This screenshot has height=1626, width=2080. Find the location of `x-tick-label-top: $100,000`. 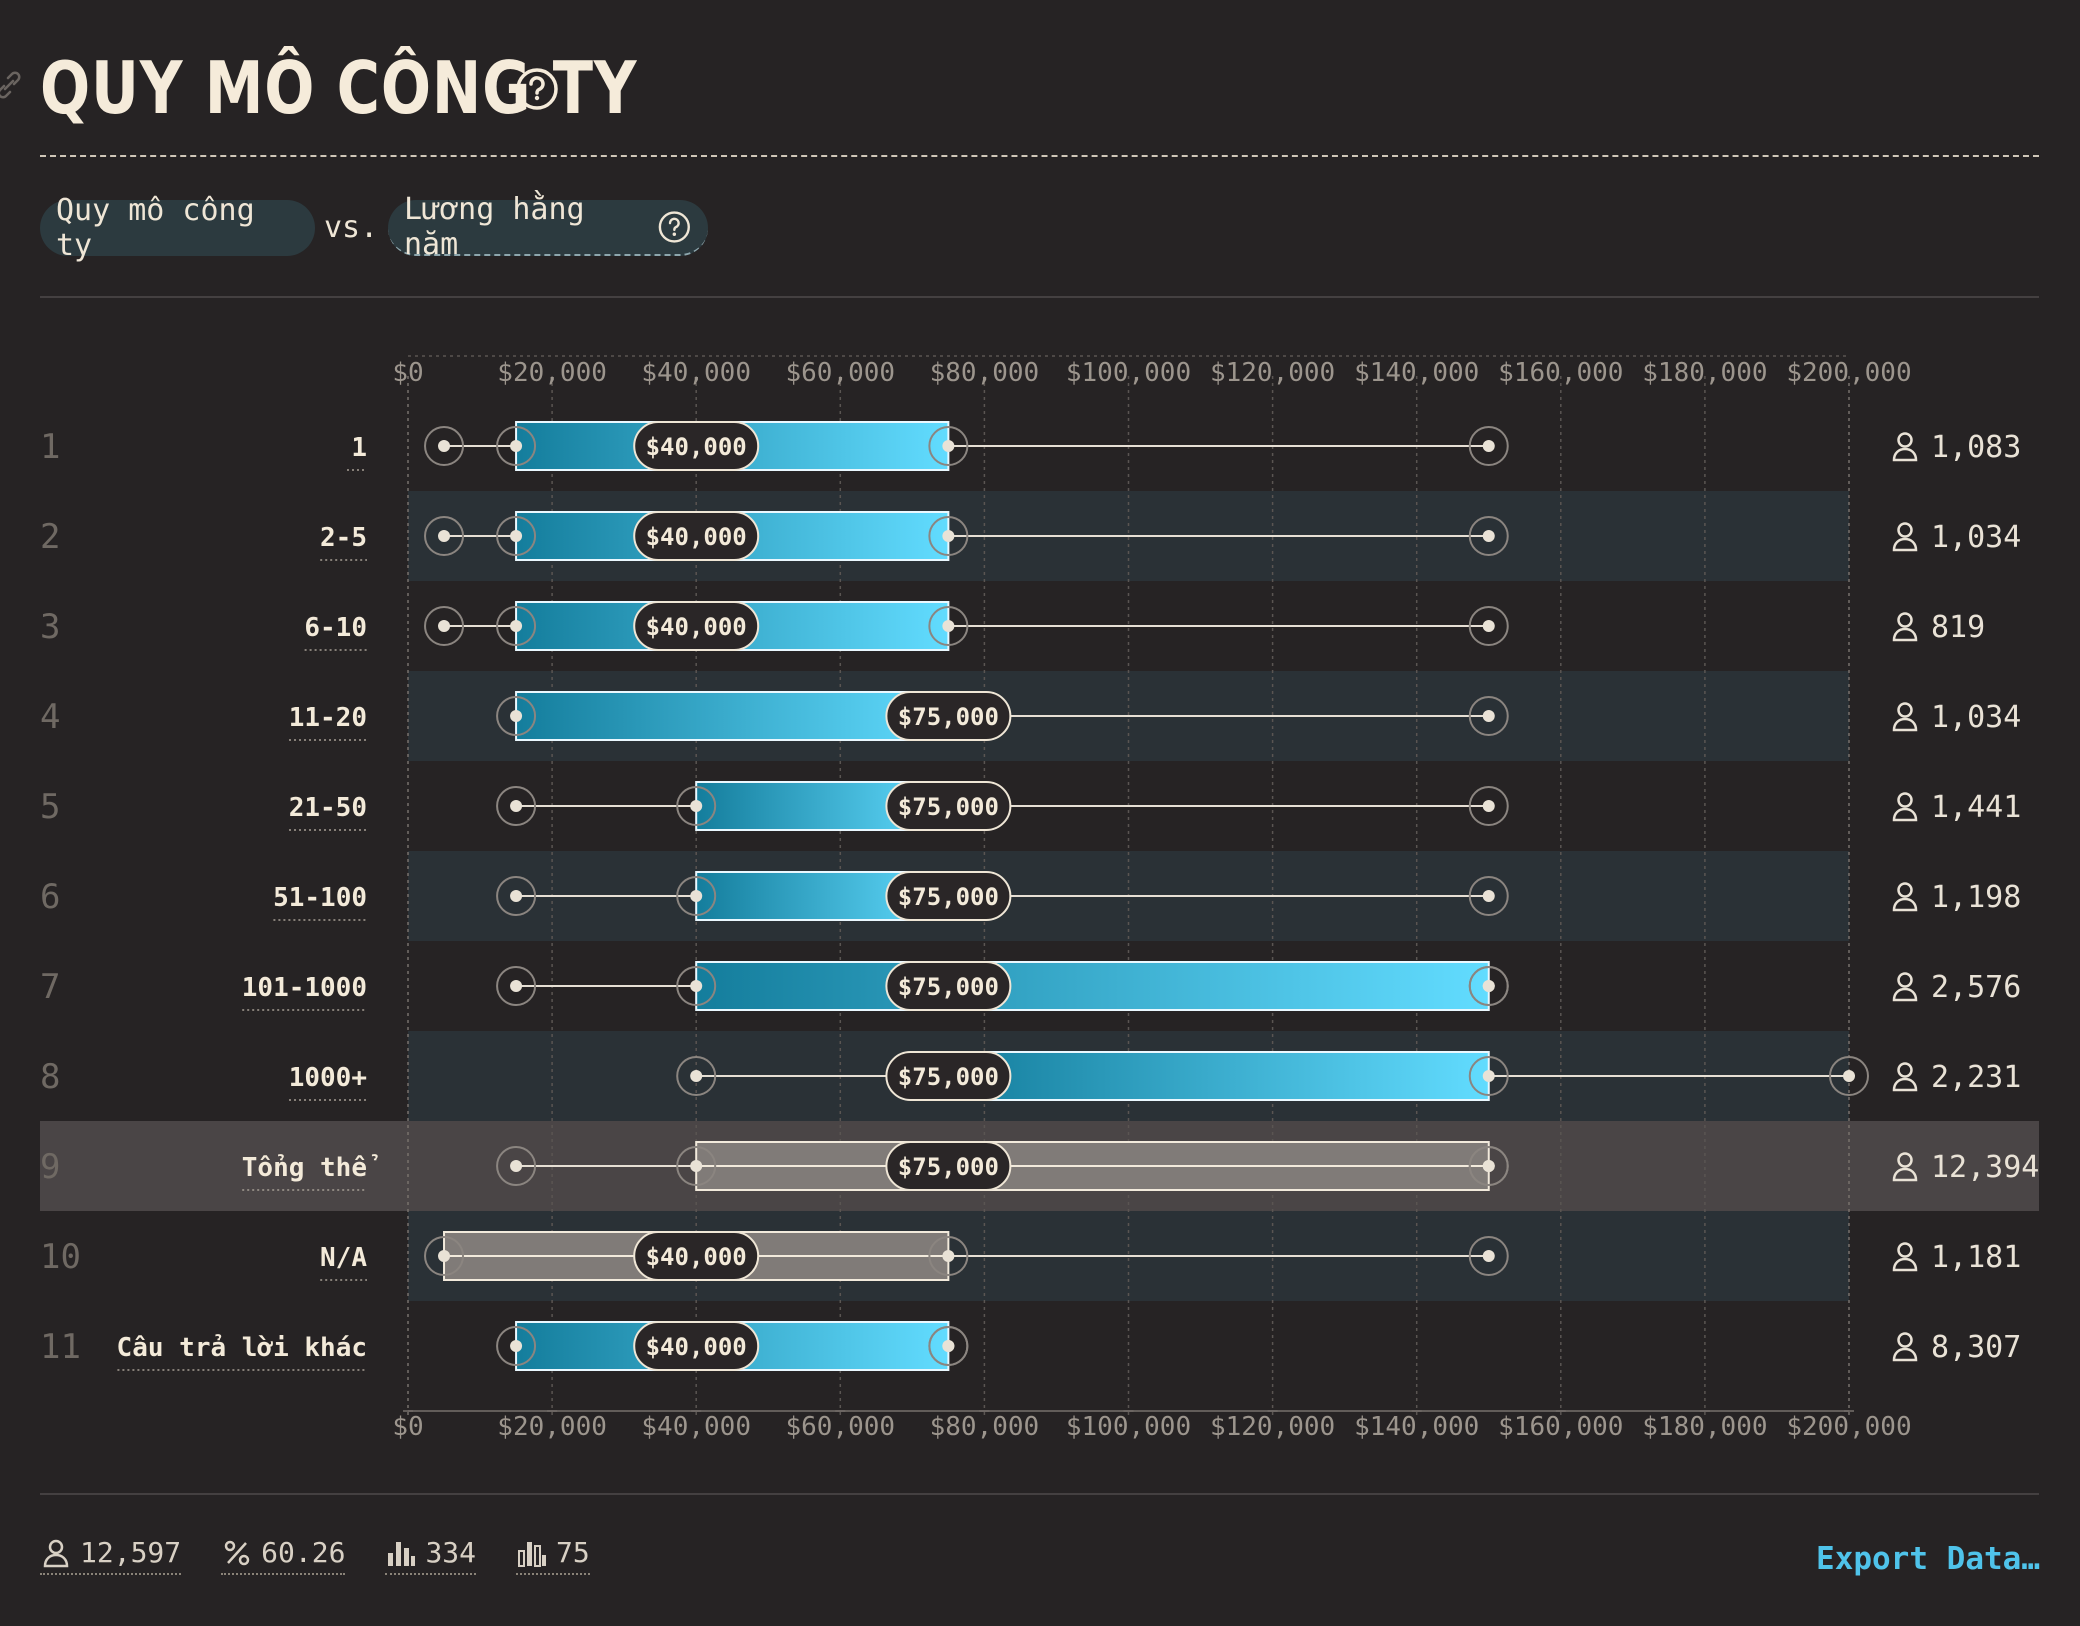

x-tick-label-top: $100,000 is located at coordinates (1128, 373).